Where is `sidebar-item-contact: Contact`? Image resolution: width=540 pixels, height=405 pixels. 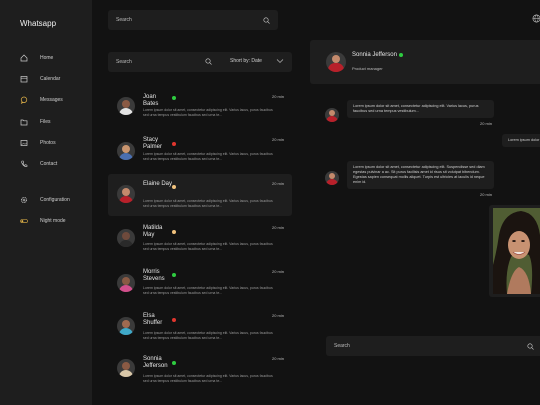 sidebar-item-contact: Contact is located at coordinates (54, 164).